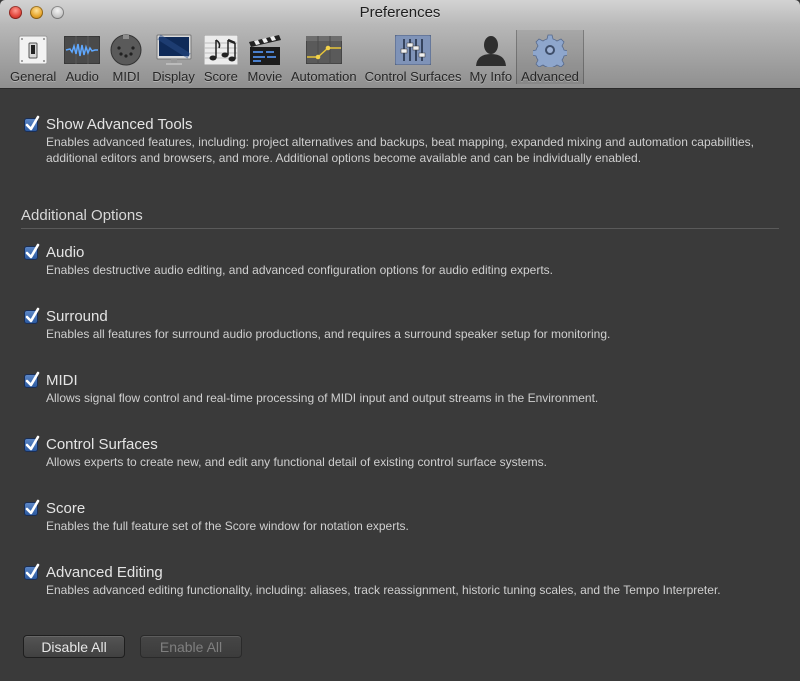 This screenshot has width=800, height=681. I want to click on show-advanced-tools-checkbox, so click(32, 123).